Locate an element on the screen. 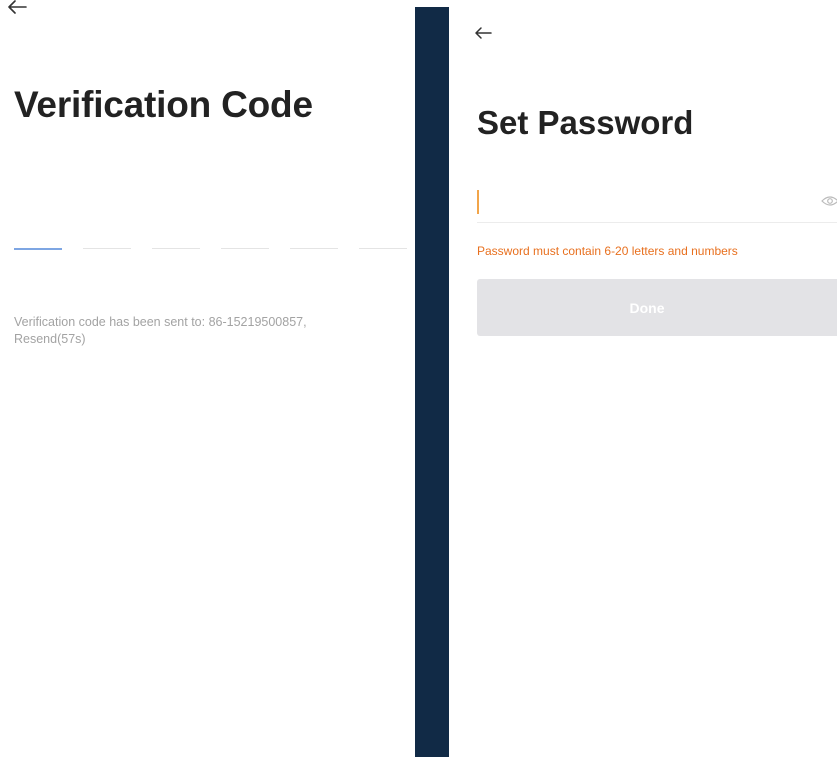  page-title: Verification Code is located at coordinates (163, 104).